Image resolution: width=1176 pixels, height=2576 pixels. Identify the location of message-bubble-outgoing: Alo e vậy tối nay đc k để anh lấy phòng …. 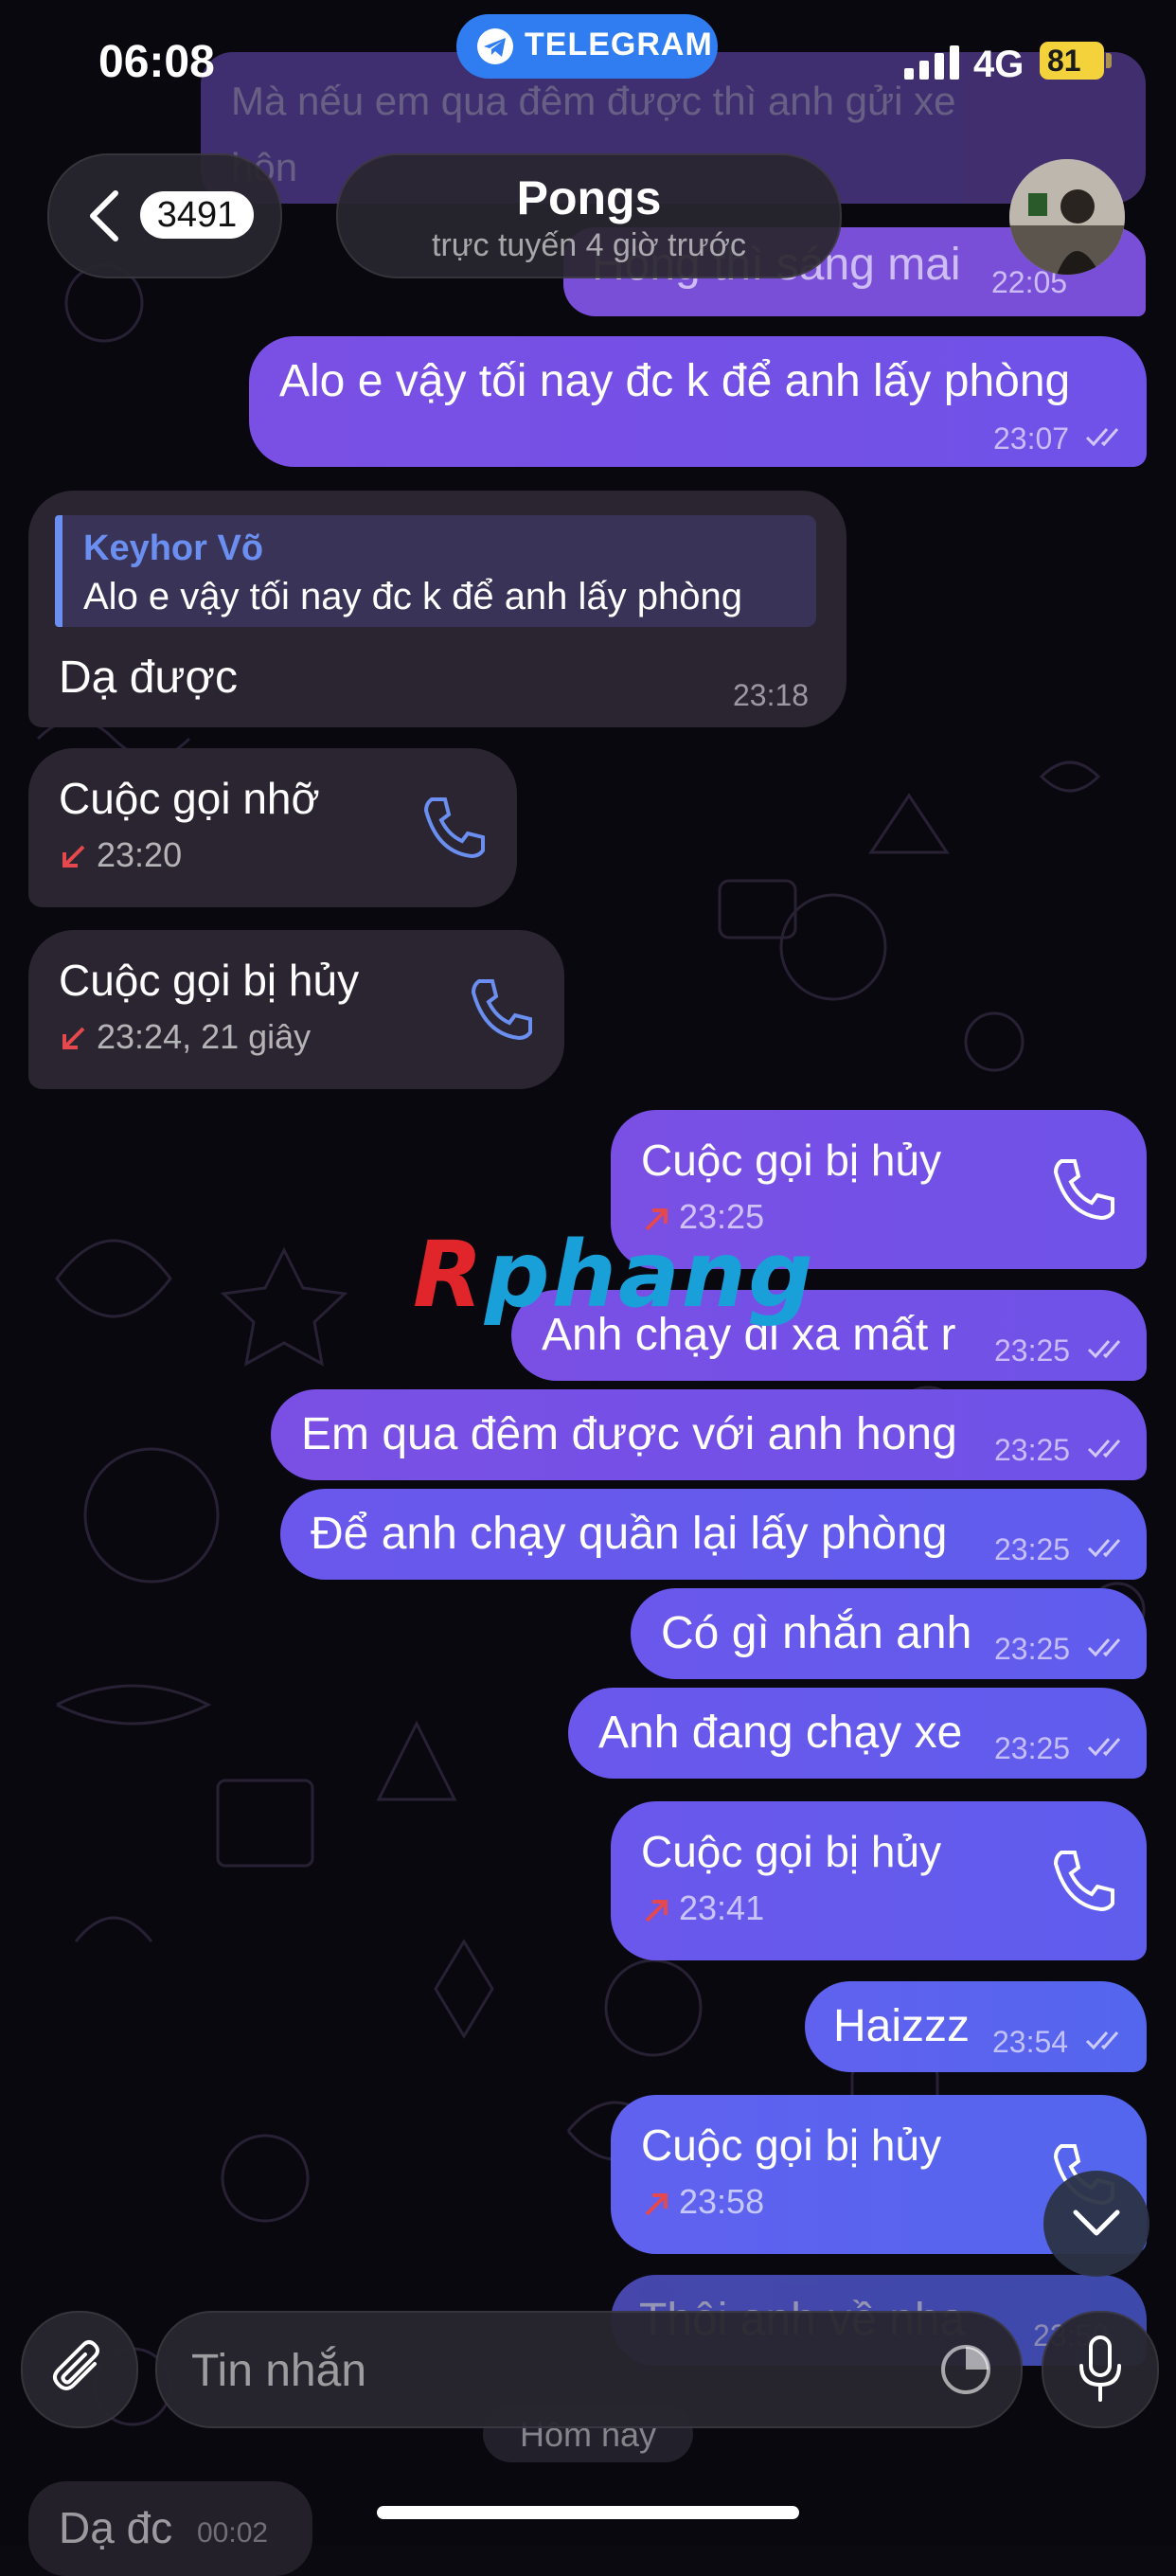
(698, 401).